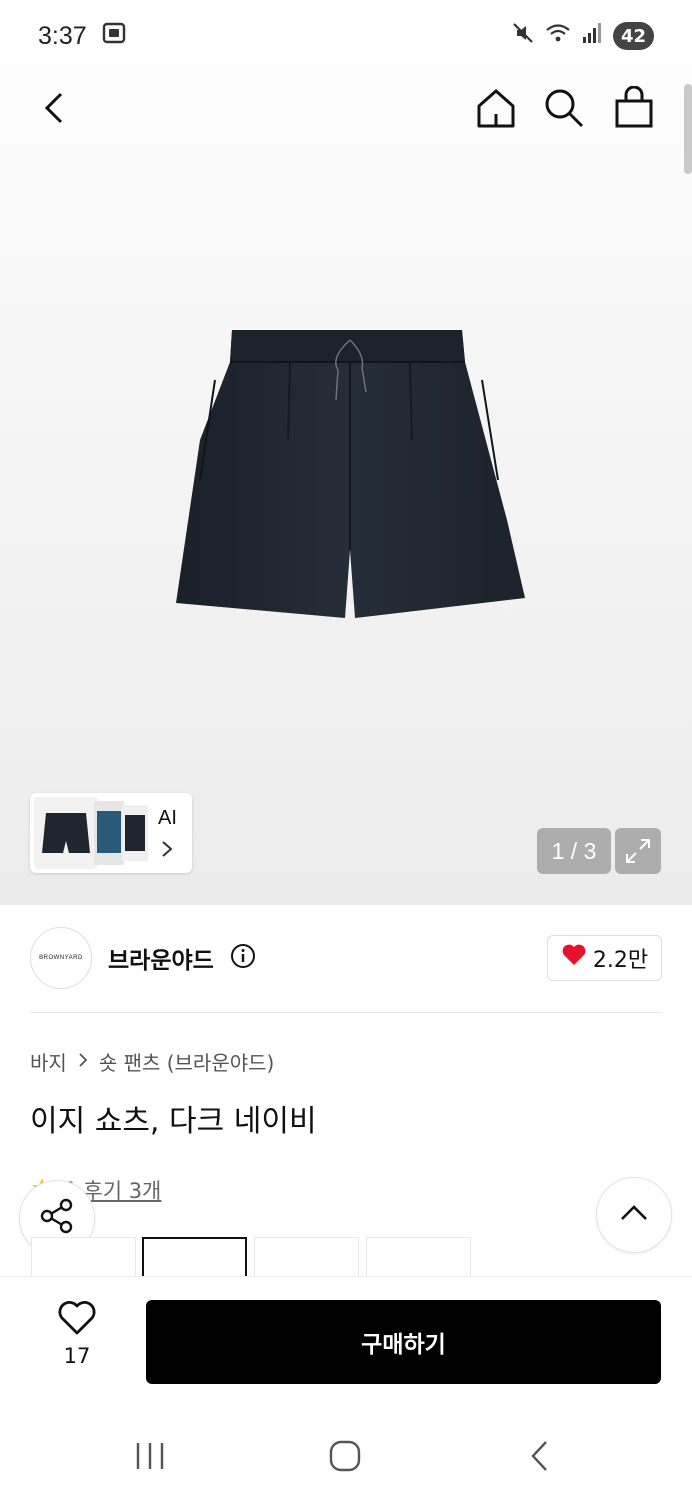 The image size is (692, 1500). What do you see at coordinates (54, 108) in the screenshot?
I see `back-icon` at bounding box center [54, 108].